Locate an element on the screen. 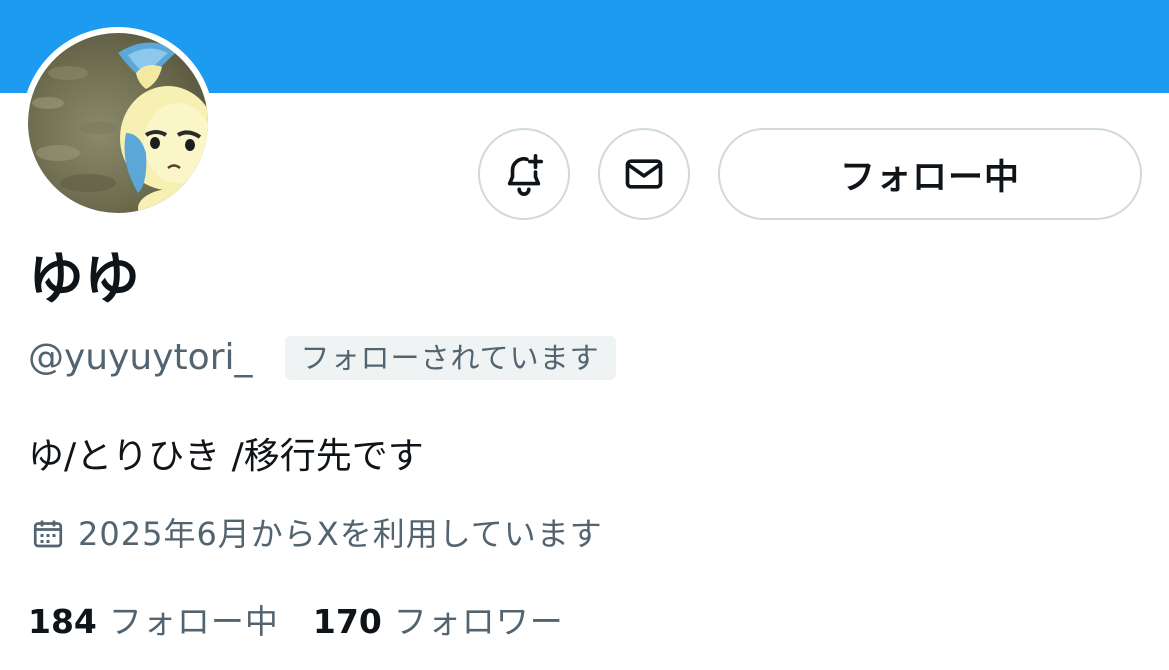  envelope-icon is located at coordinates (644, 174).